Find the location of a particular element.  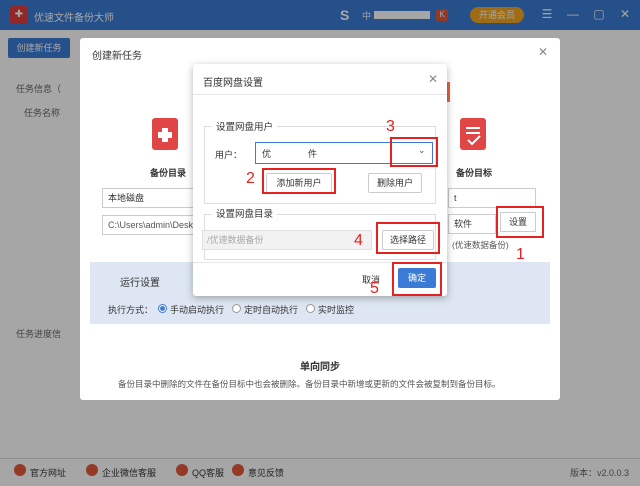

user-label: 用户： is located at coordinates (229, 155).